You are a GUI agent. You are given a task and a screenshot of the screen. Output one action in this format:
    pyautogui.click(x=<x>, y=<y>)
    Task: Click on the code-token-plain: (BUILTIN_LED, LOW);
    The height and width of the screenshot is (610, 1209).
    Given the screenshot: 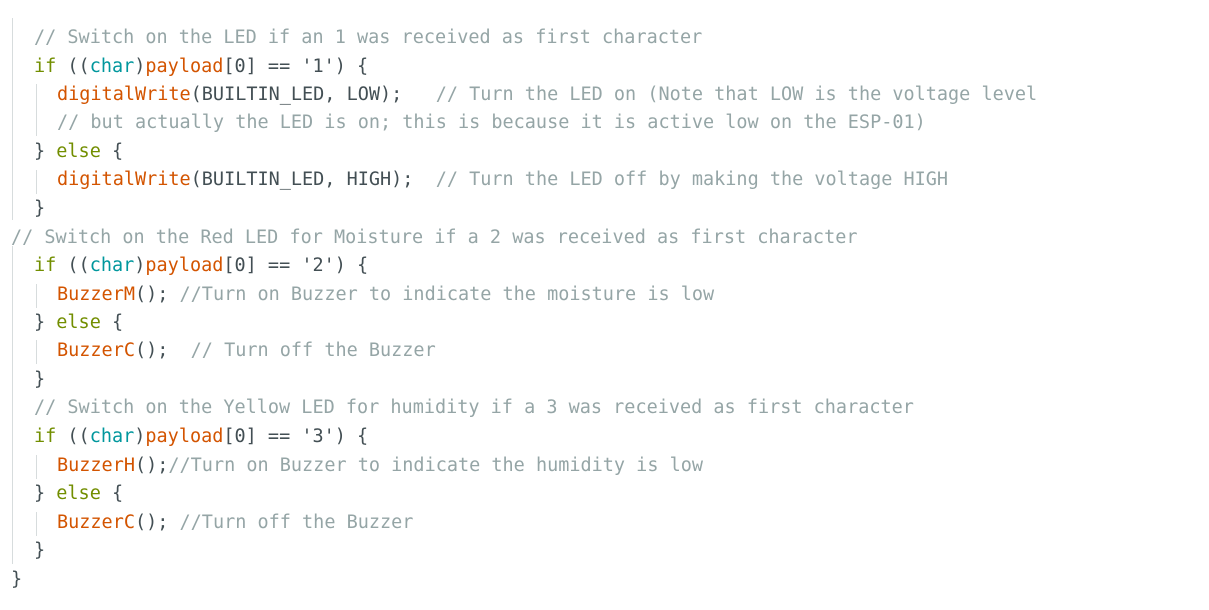 What is the action you would take?
    pyautogui.click(x=313, y=94)
    